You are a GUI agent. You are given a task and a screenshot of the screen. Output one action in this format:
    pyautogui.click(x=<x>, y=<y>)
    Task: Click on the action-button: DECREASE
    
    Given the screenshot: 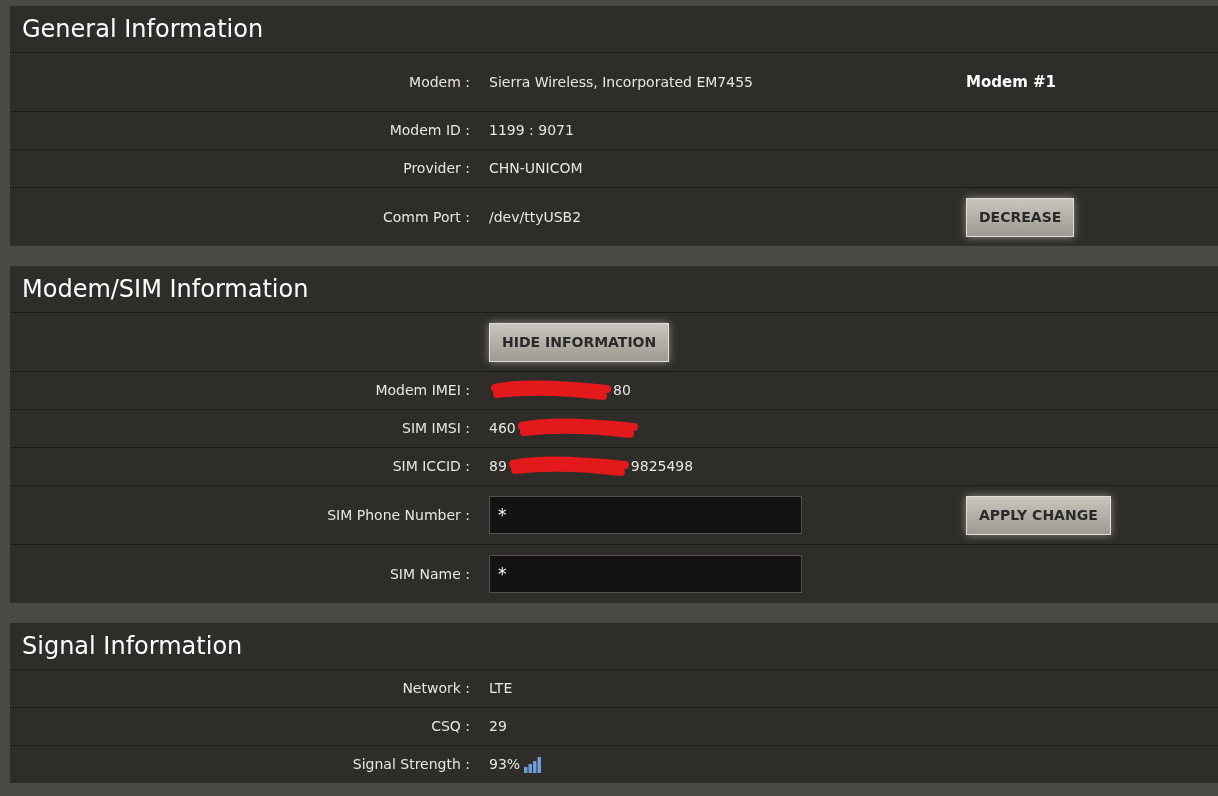 What is the action you would take?
    pyautogui.click(x=1020, y=217)
    